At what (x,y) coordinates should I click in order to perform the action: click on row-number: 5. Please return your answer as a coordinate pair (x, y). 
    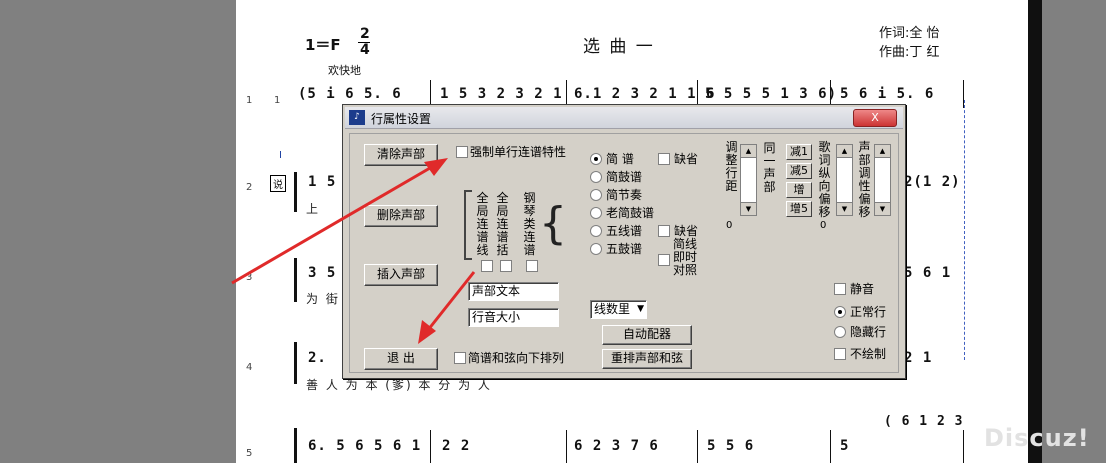
    Looking at the image, I should click on (249, 453).